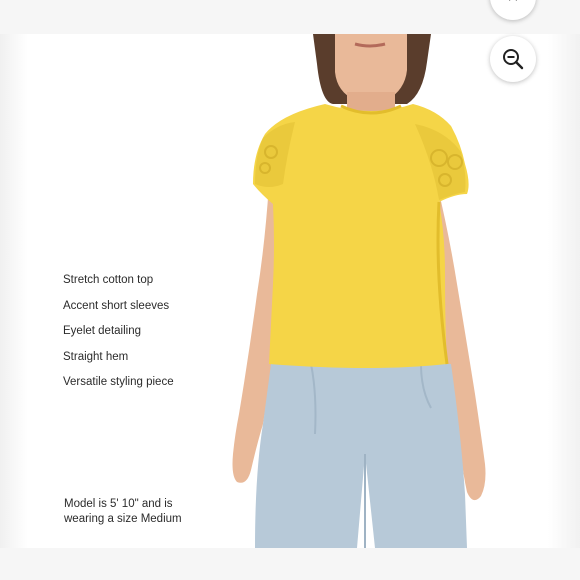  I want to click on model-note-line: Model is 5' 10" and is, so click(118, 504).